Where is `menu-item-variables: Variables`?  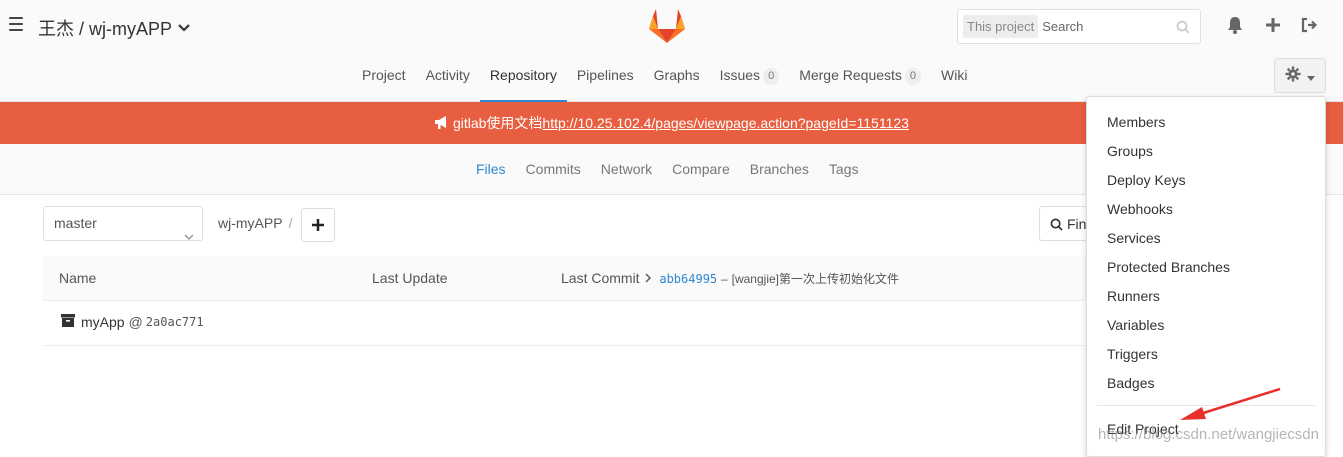 menu-item-variables: Variables is located at coordinates (1135, 325).